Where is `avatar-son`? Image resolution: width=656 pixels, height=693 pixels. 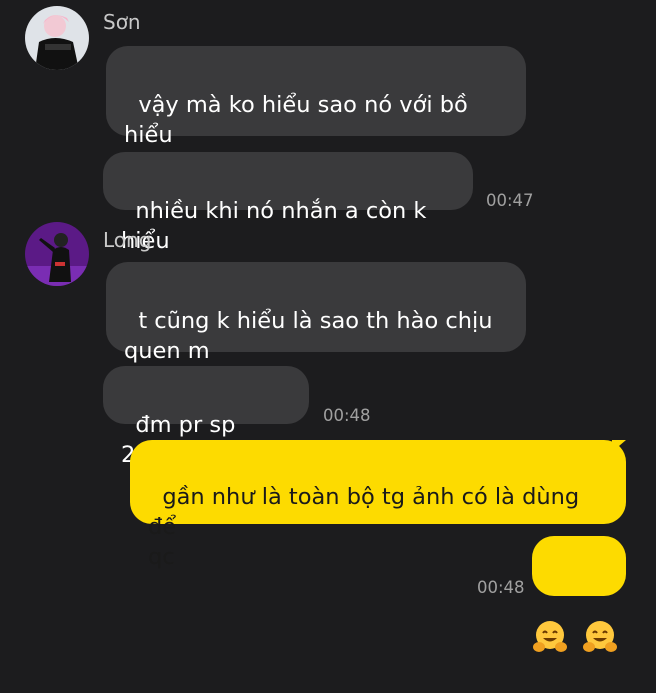
avatar-son is located at coordinates (57, 38).